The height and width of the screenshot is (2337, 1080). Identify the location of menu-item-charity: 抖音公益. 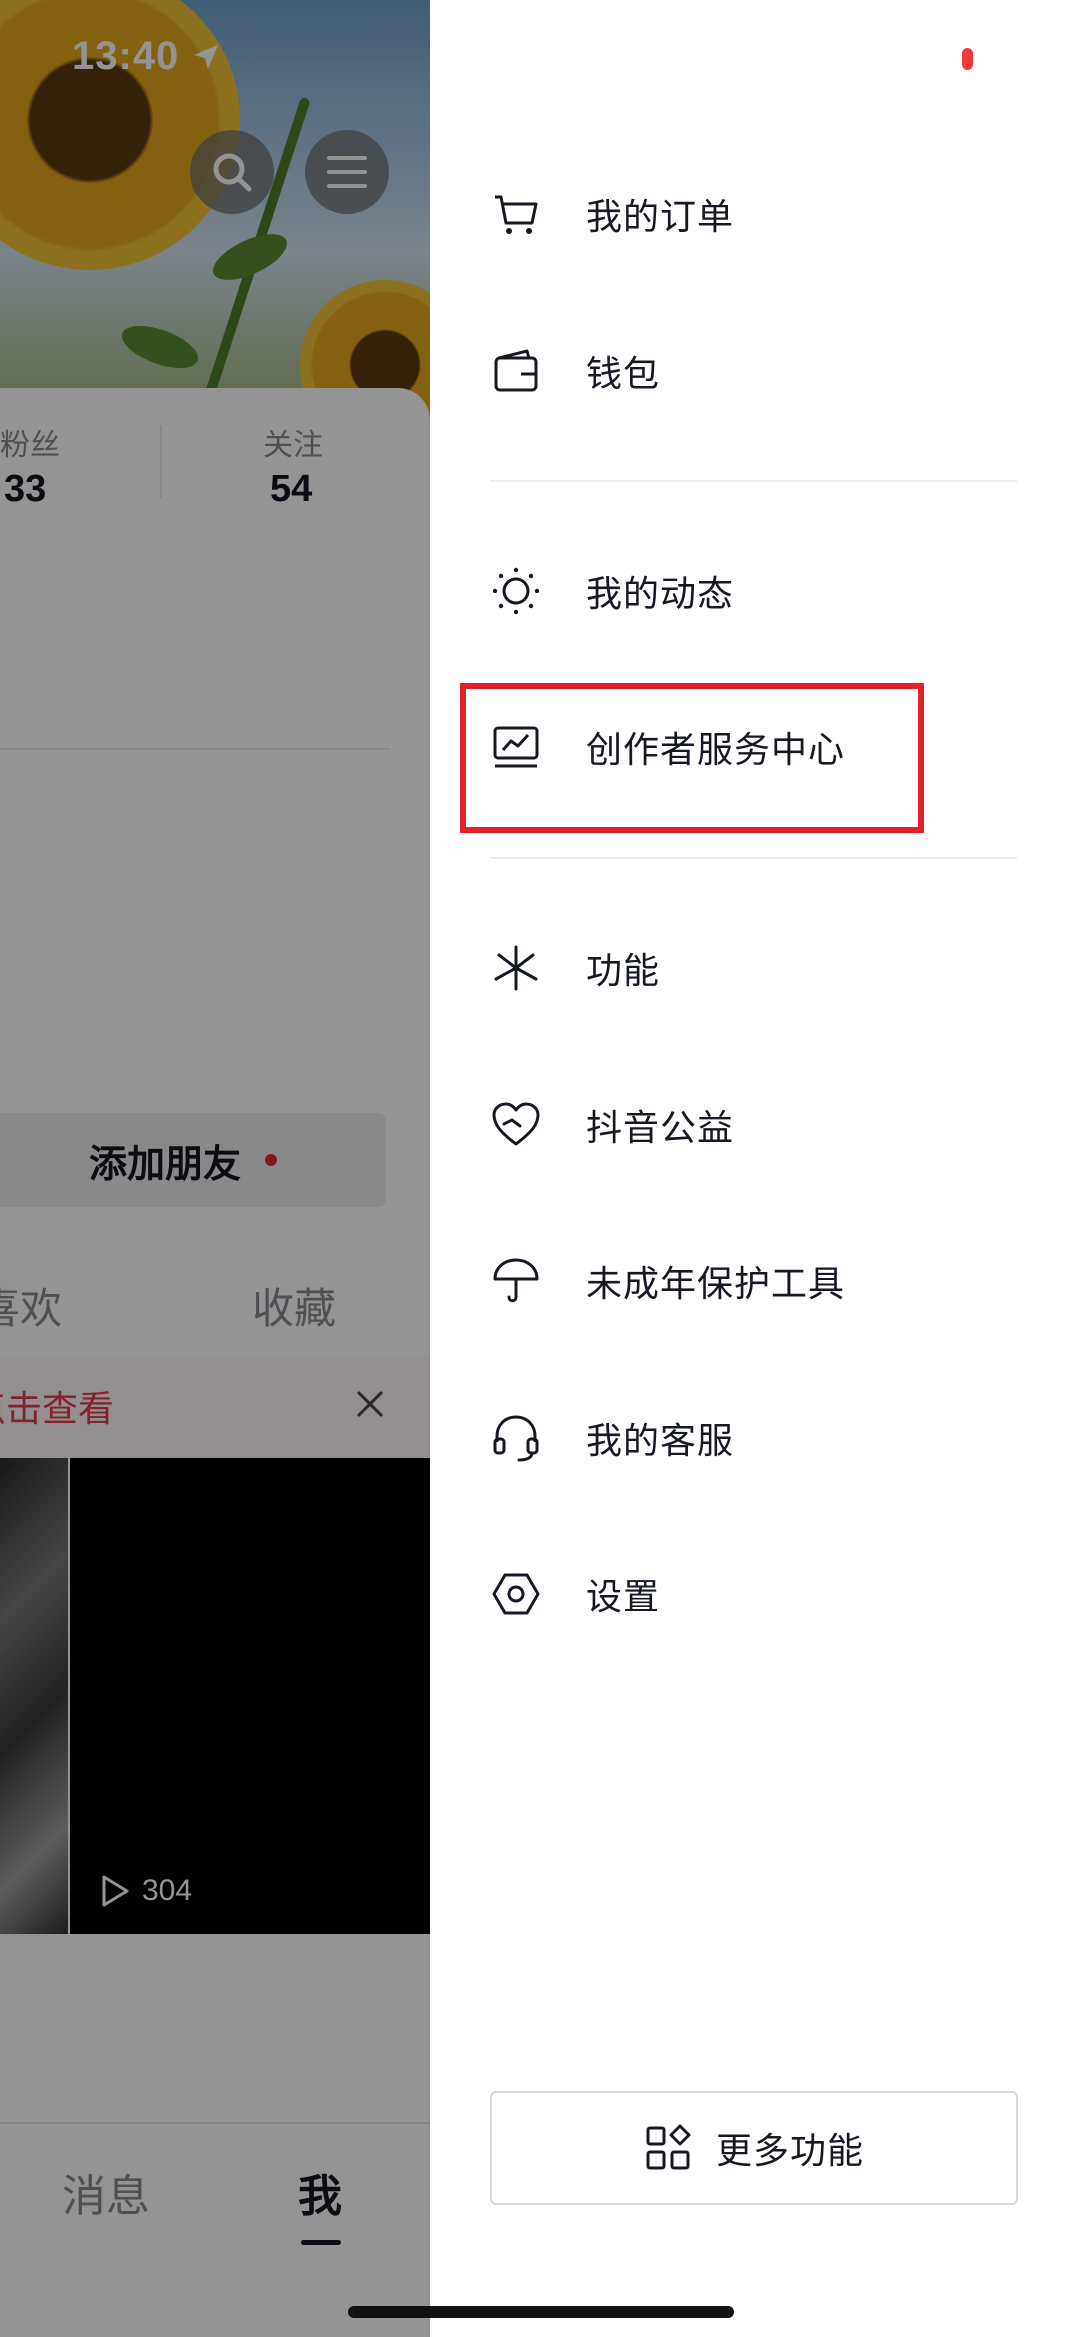
(755, 1125).